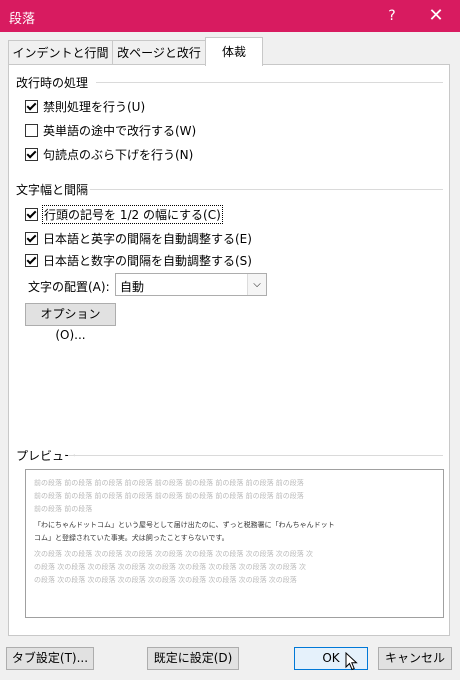 This screenshot has width=460, height=680. I want to click on option-hanging-punctuation: 句読点のぶら下げを行う(N), so click(109, 154).